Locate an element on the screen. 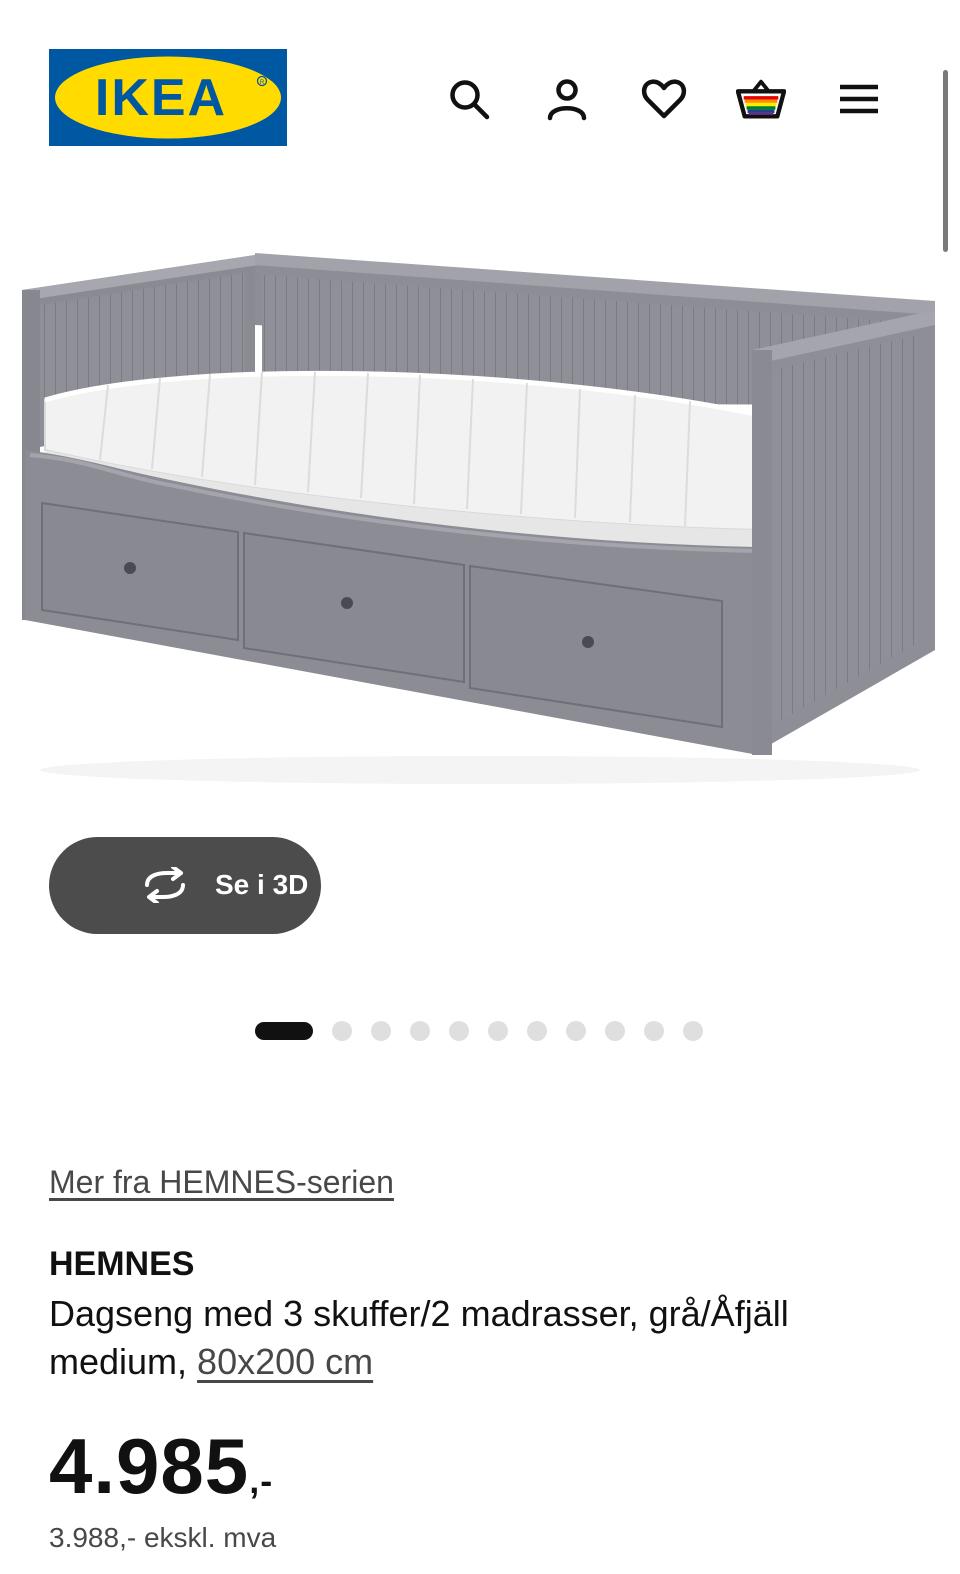 This screenshot has height=1574, width=960. logo-text: IKEA is located at coordinates (161, 98).